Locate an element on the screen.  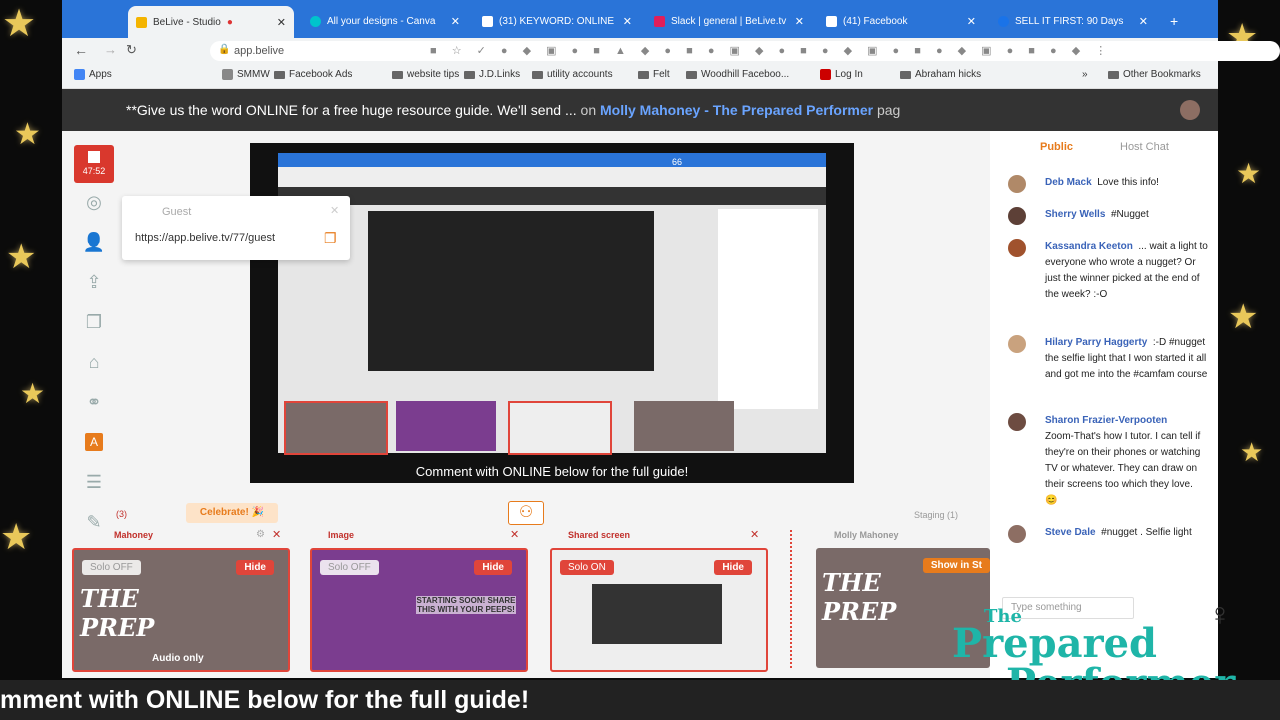
link-icon: ⚭ is located at coordinates (94, 402).